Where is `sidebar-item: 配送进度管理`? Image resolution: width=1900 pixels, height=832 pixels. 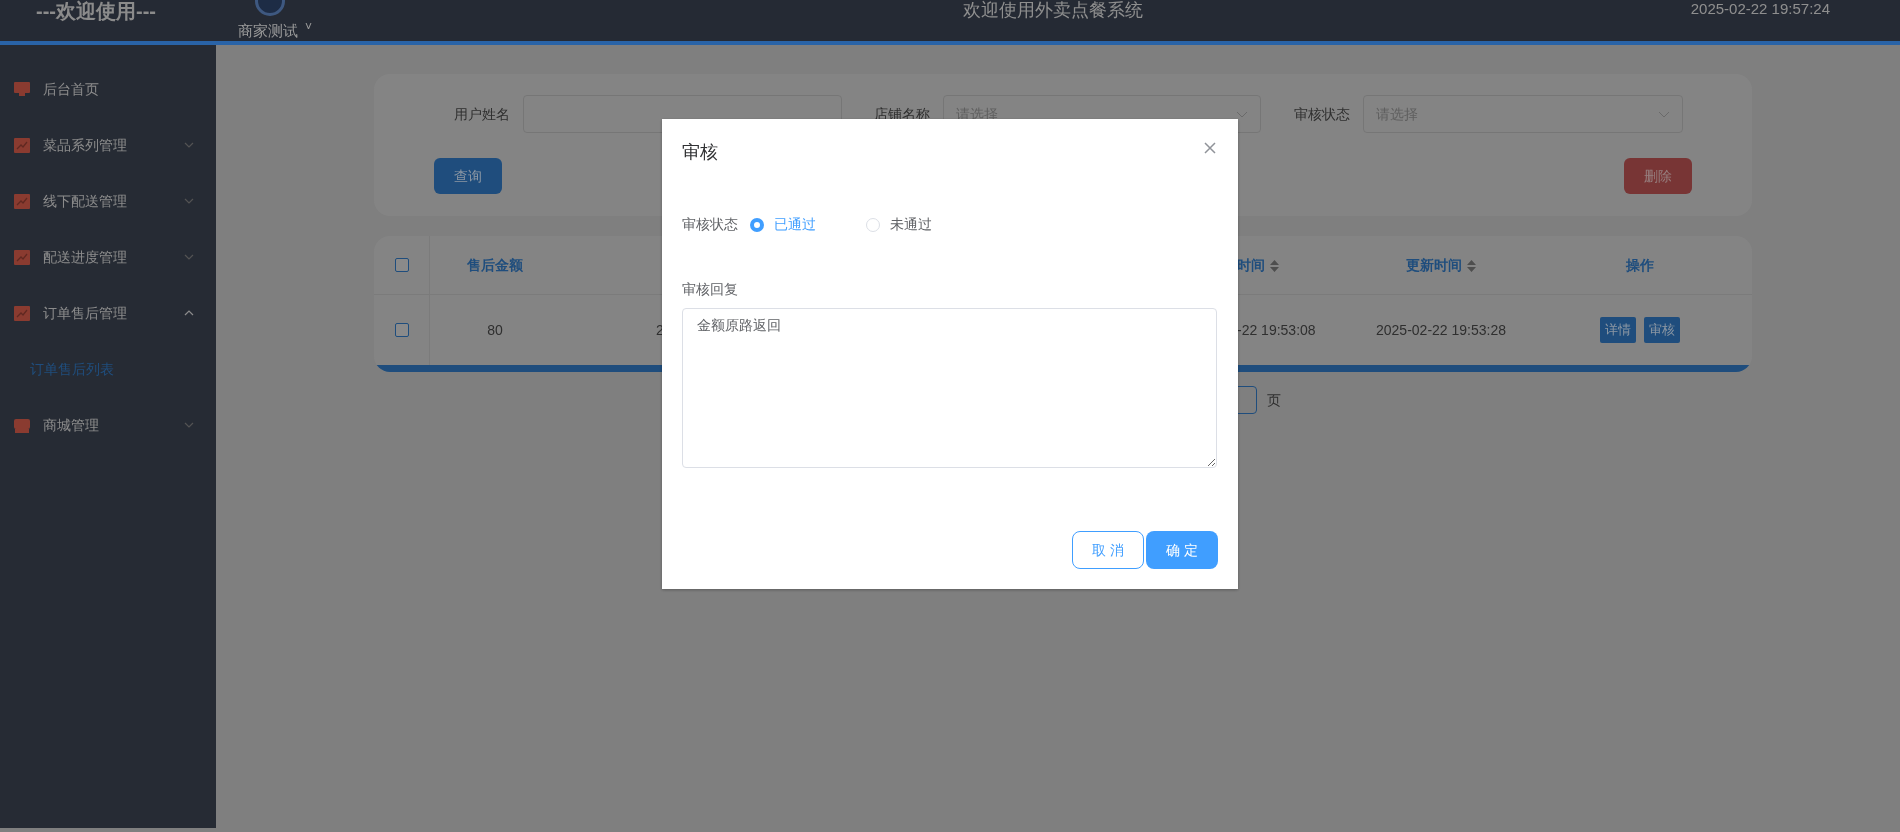
sidebar-item: 配送进度管理 is located at coordinates (113, 257).